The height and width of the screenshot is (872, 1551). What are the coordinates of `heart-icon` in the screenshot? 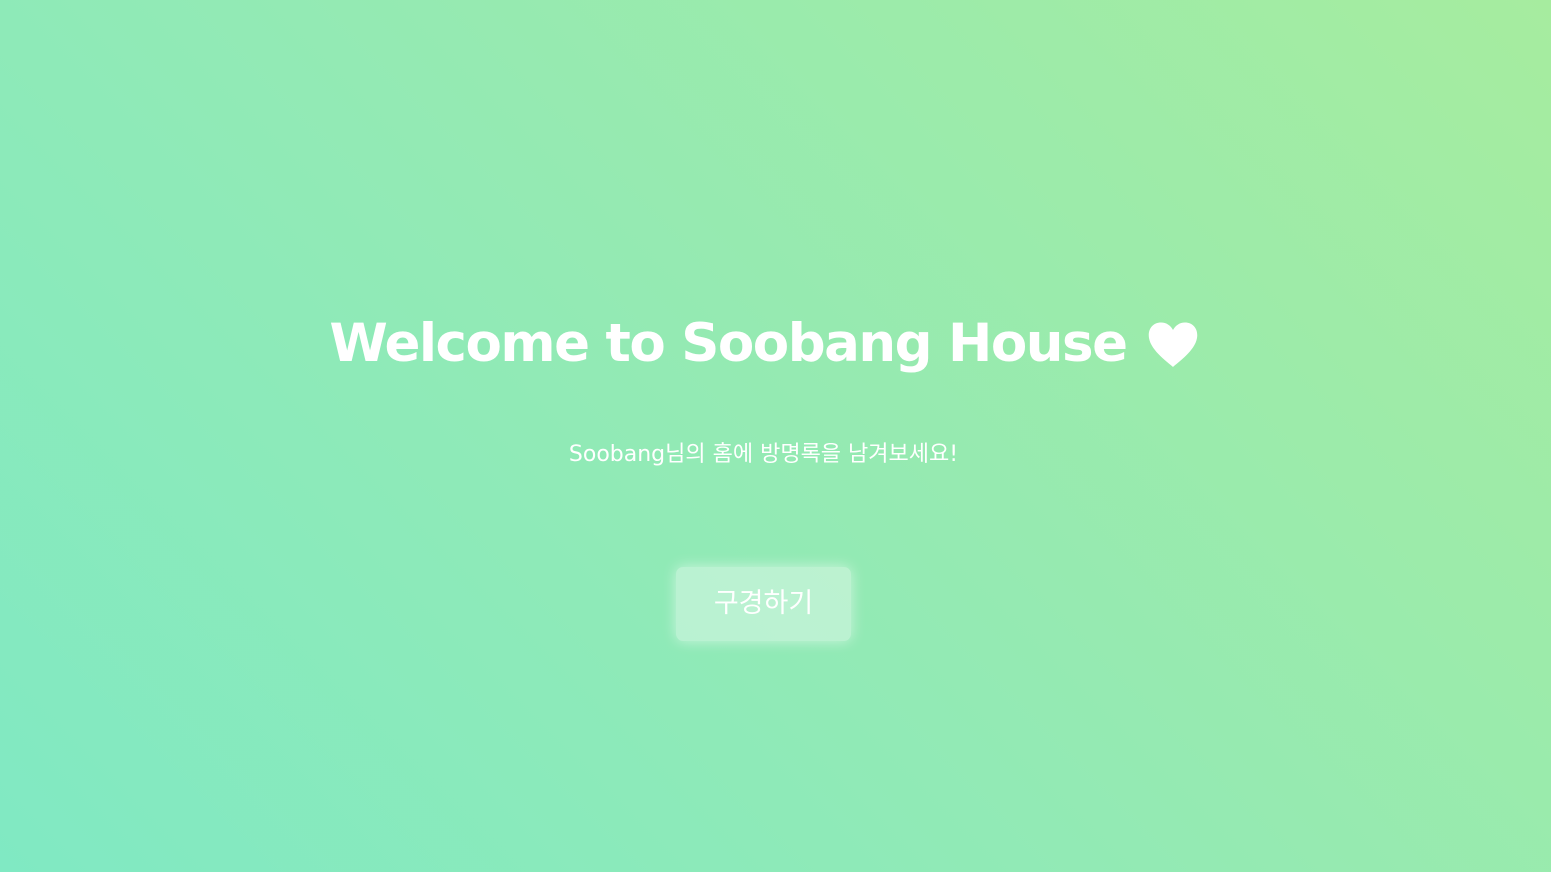 It's located at (1173, 345).